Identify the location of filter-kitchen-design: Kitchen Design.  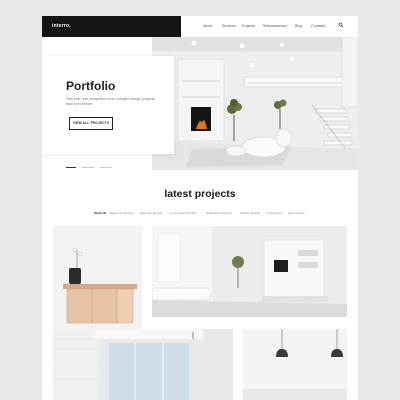
(250, 213).